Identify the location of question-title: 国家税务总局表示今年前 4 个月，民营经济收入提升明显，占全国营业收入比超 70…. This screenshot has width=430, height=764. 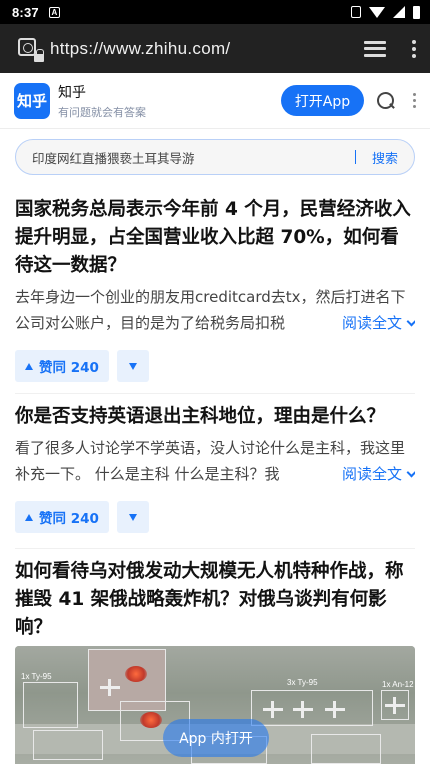
(215, 238).